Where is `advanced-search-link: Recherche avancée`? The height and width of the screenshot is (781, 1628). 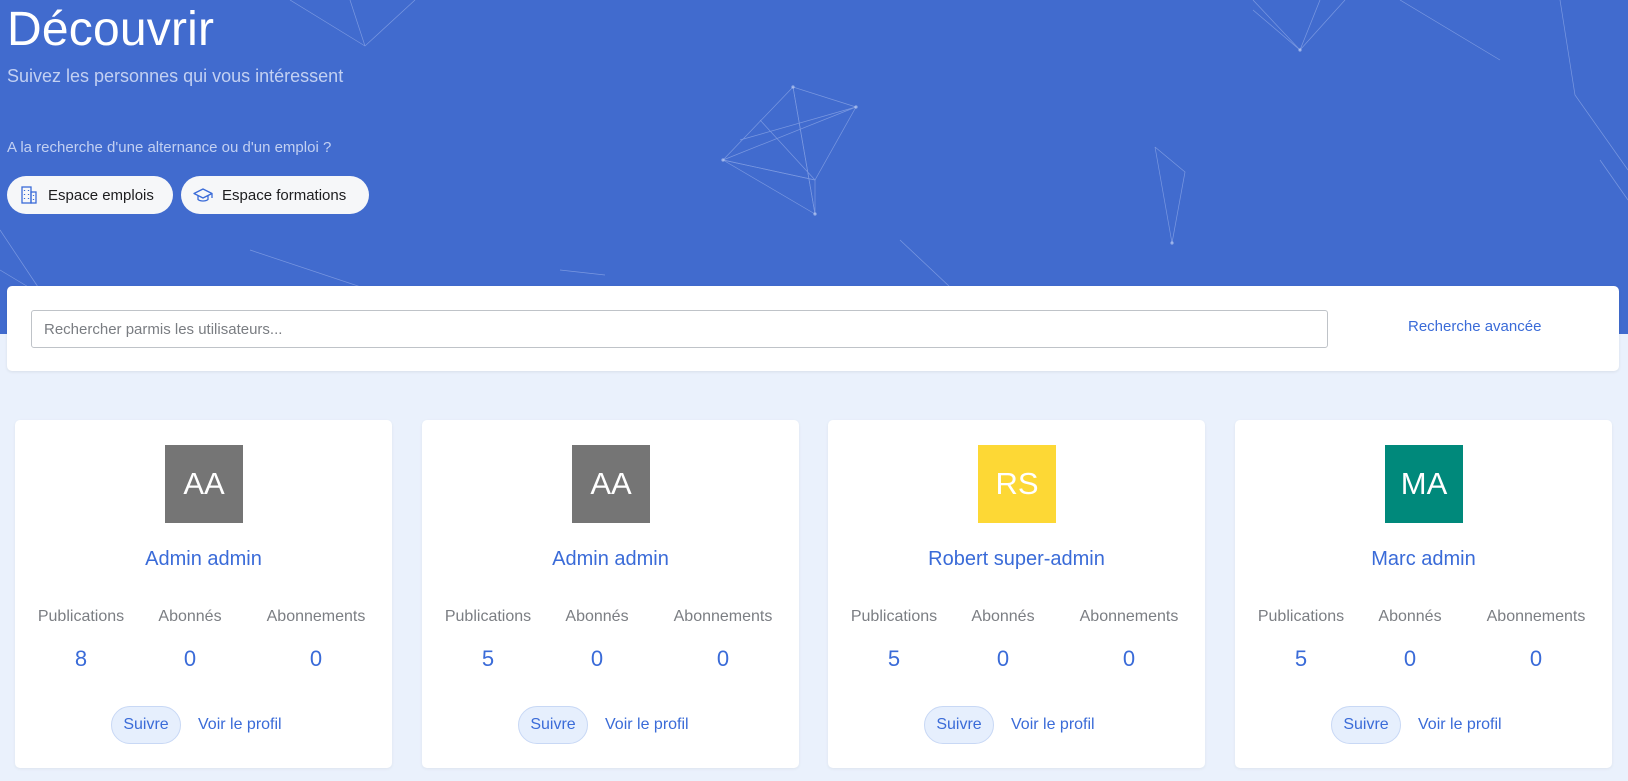
advanced-search-link: Recherche avancée is located at coordinates (1474, 326).